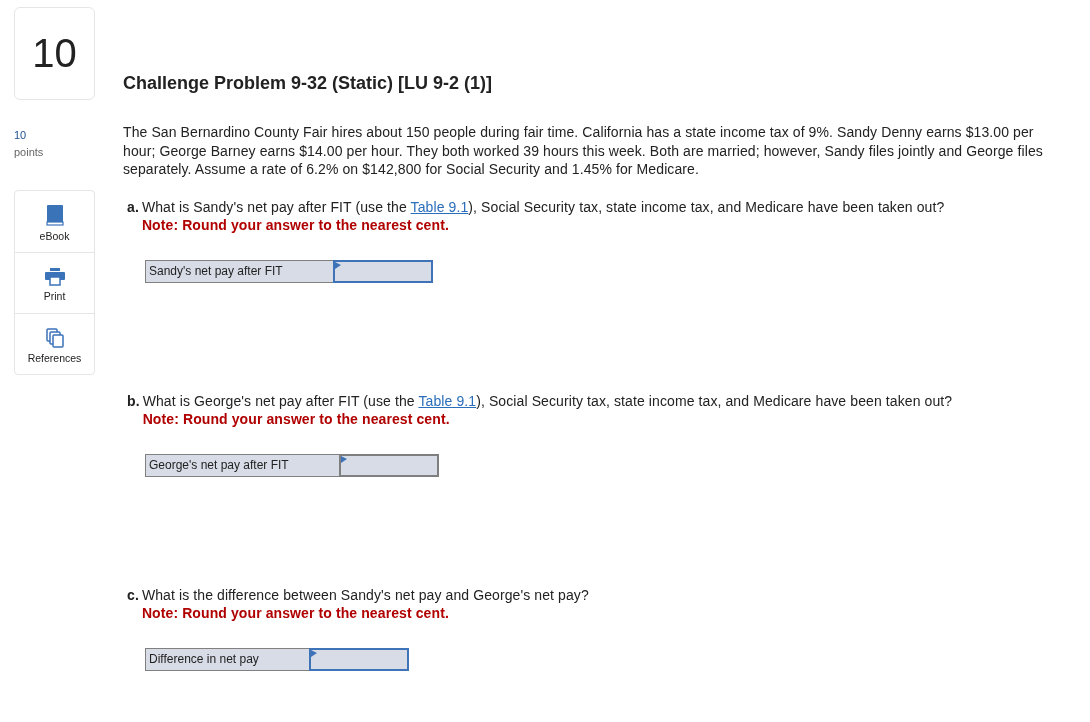 The image size is (1090, 722). What do you see at coordinates (21, 135) in the screenshot?
I see `points-value: 10` at bounding box center [21, 135].